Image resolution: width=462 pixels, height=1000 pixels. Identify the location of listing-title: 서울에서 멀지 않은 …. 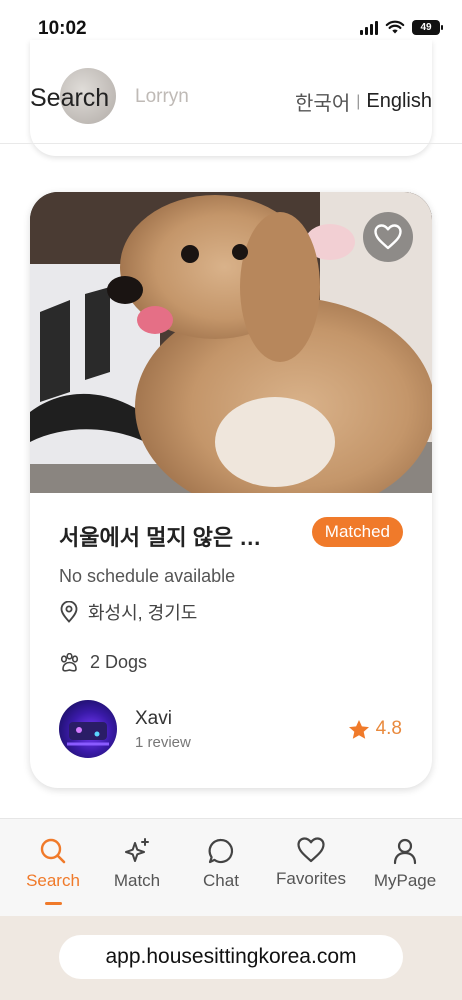
(160, 537).